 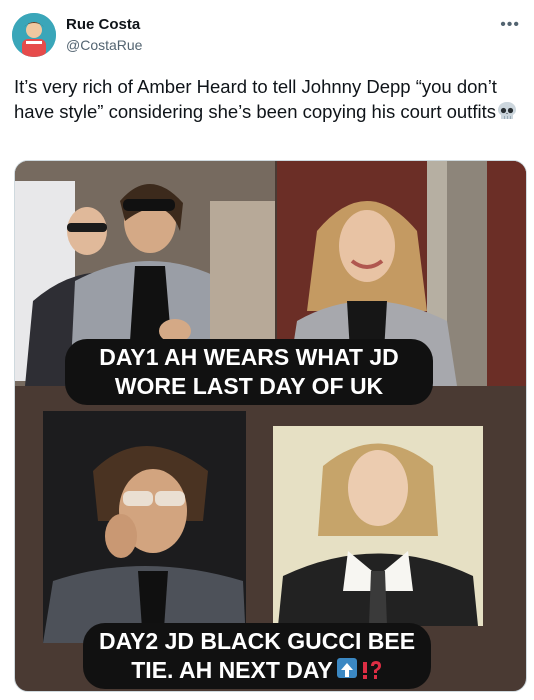 I want to click on avatar, so click(x=34, y=35).